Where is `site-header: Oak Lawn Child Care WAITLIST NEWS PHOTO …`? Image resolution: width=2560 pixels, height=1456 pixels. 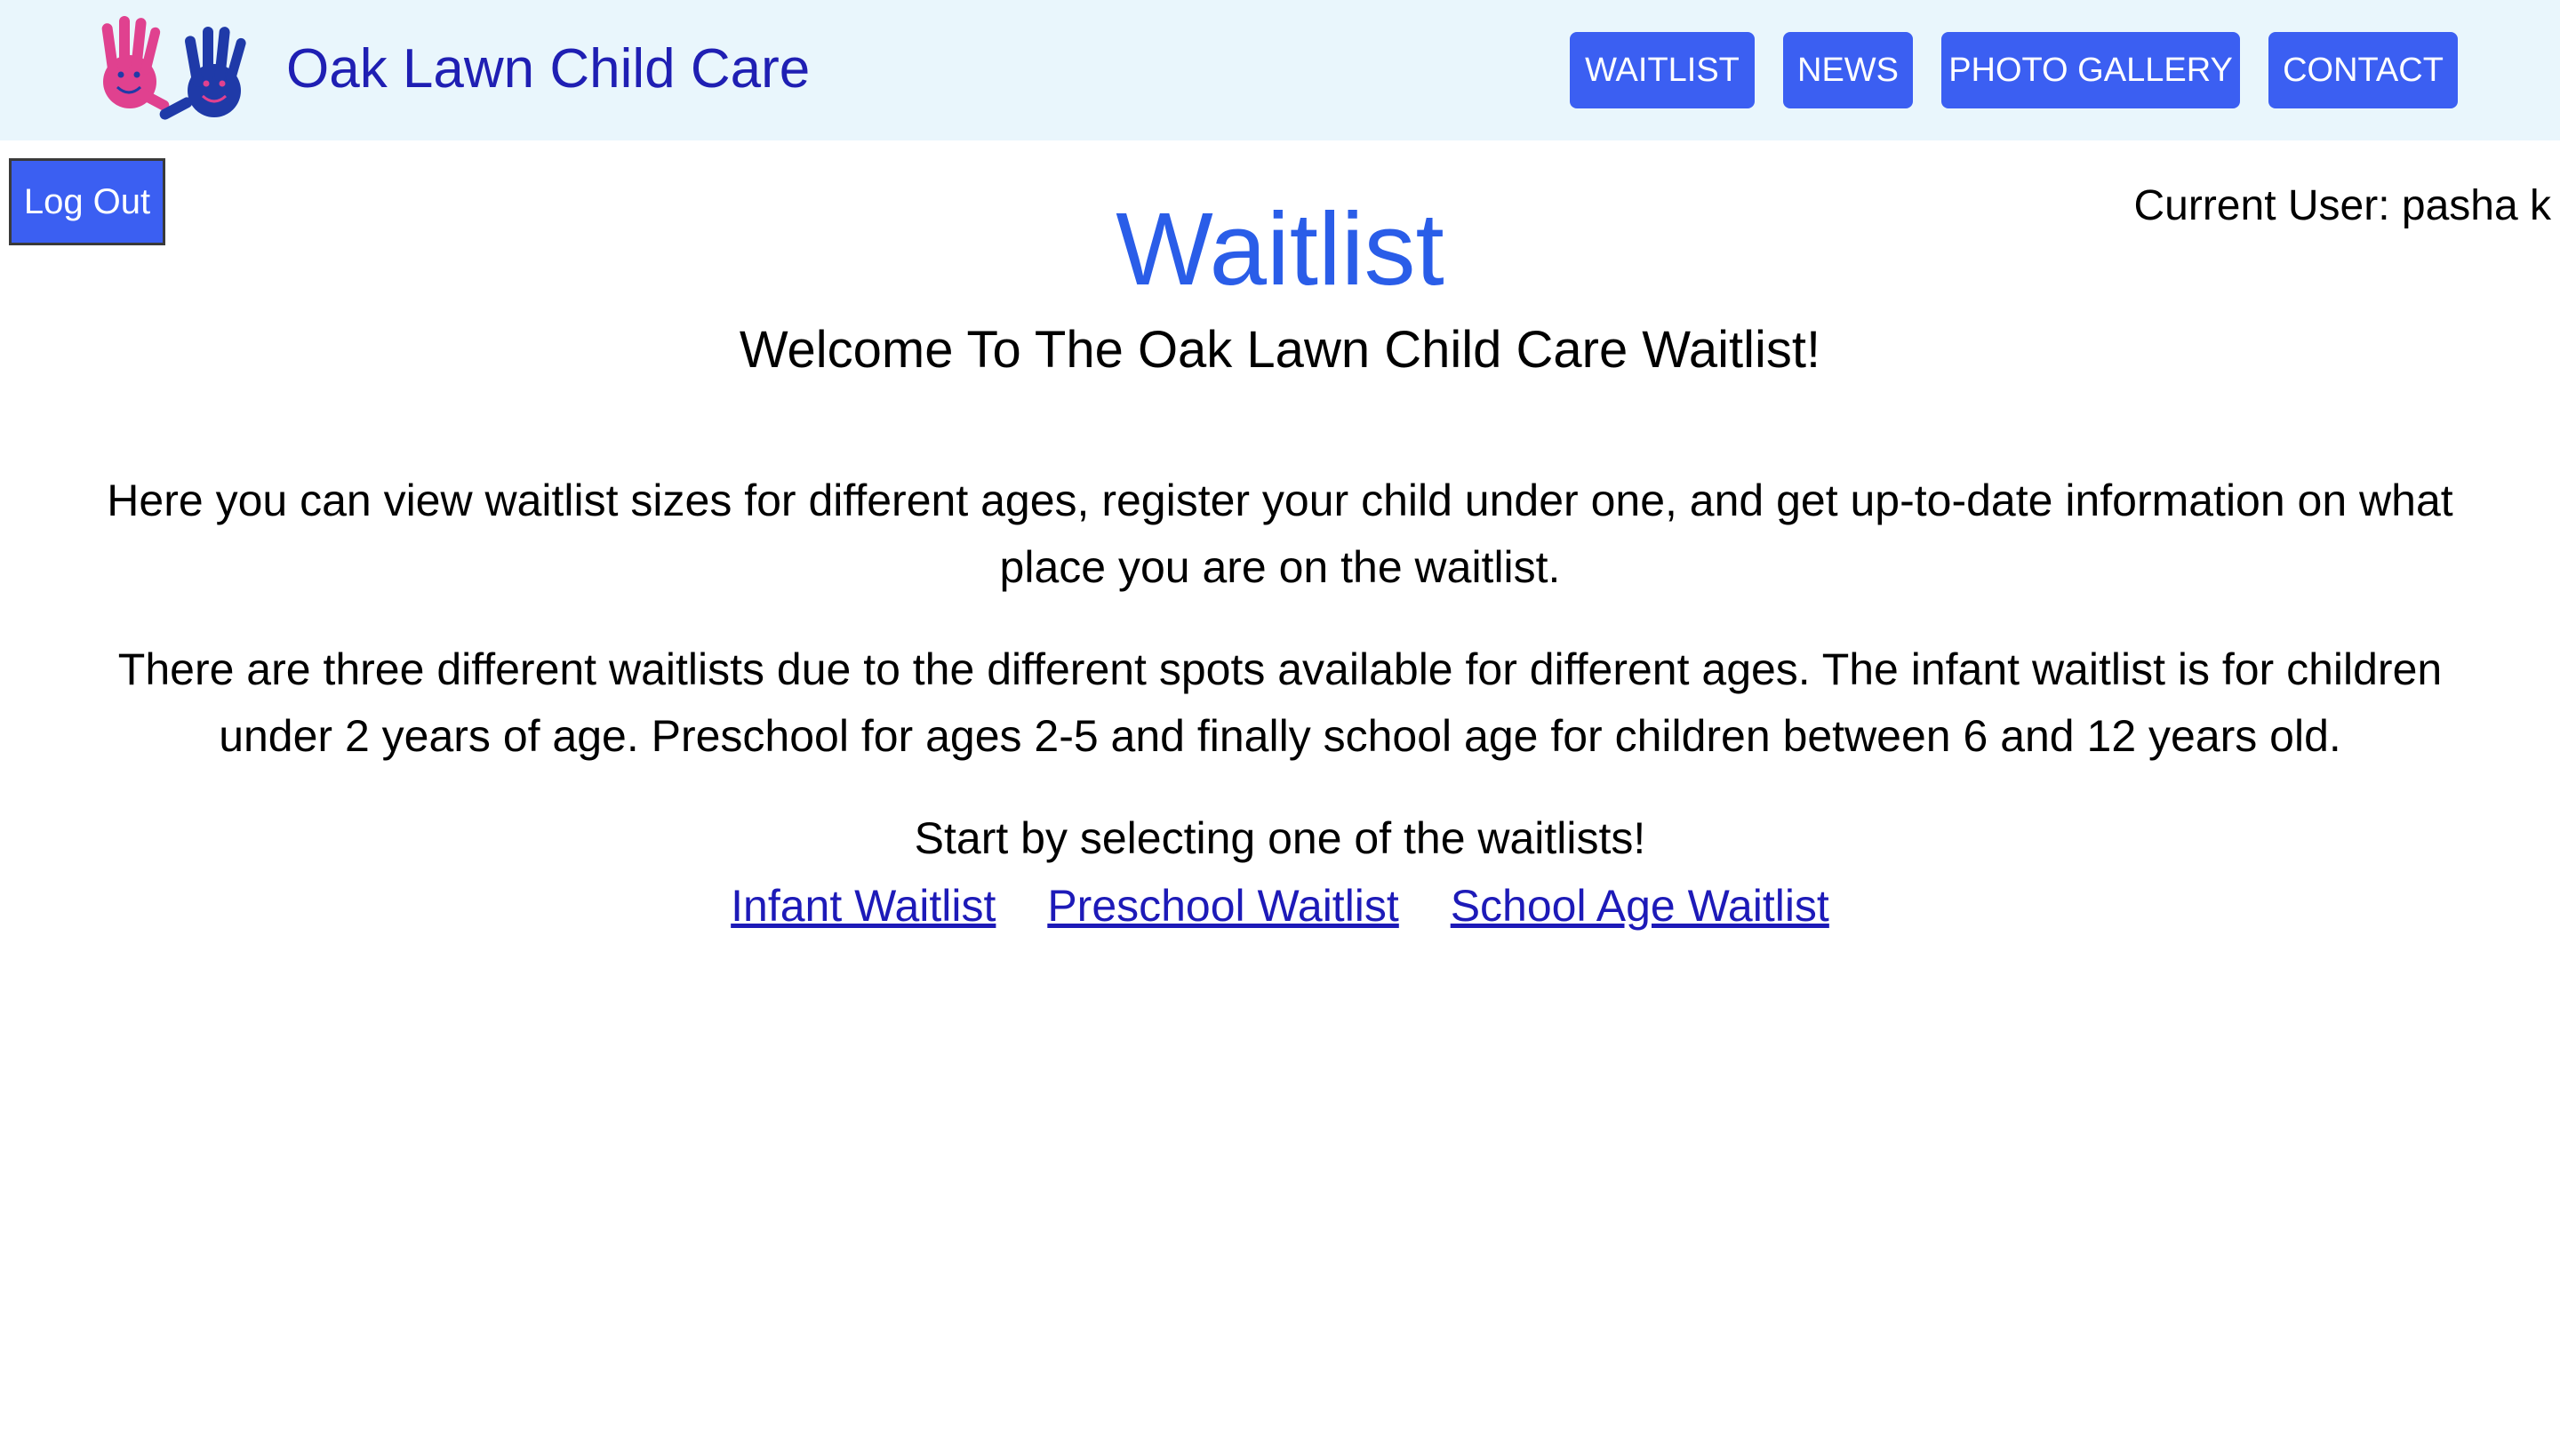 site-header: Oak Lawn Child Care WAITLIST NEWS PHOTO … is located at coordinates (1280, 70).